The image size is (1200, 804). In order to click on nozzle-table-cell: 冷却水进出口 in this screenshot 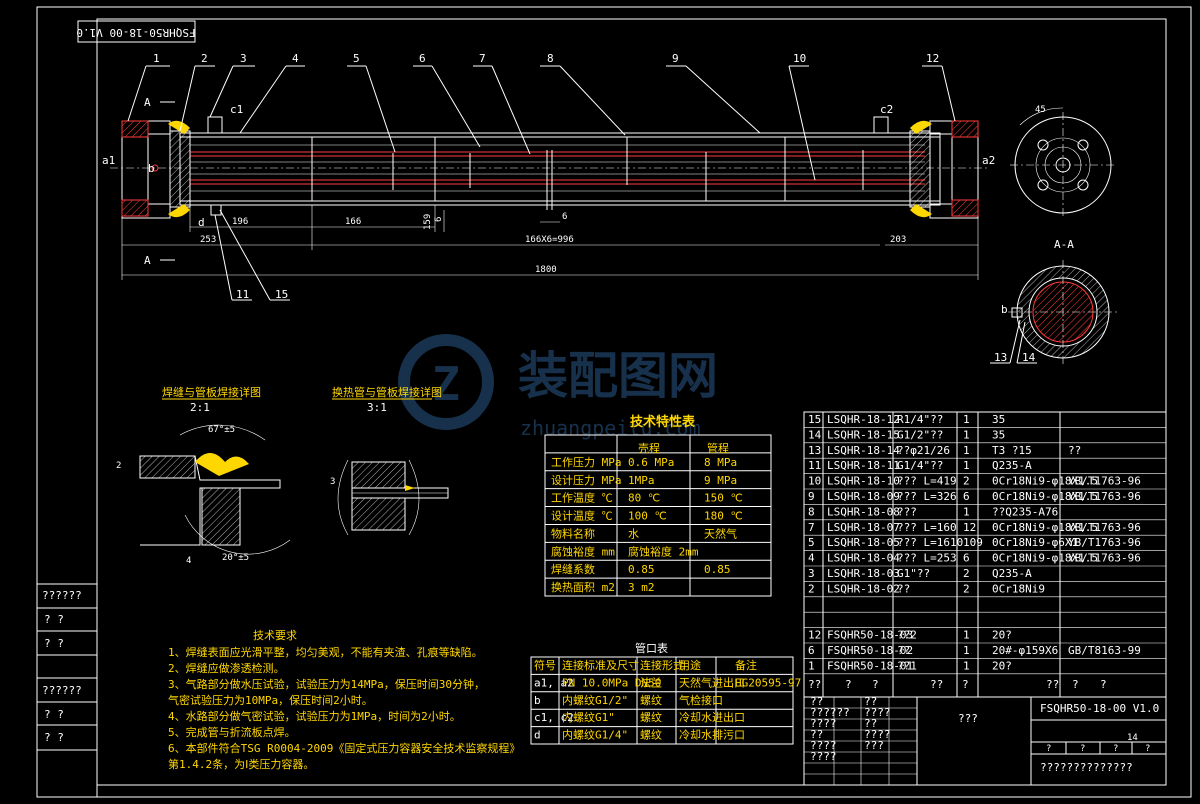, I will do `click(712, 717)`.